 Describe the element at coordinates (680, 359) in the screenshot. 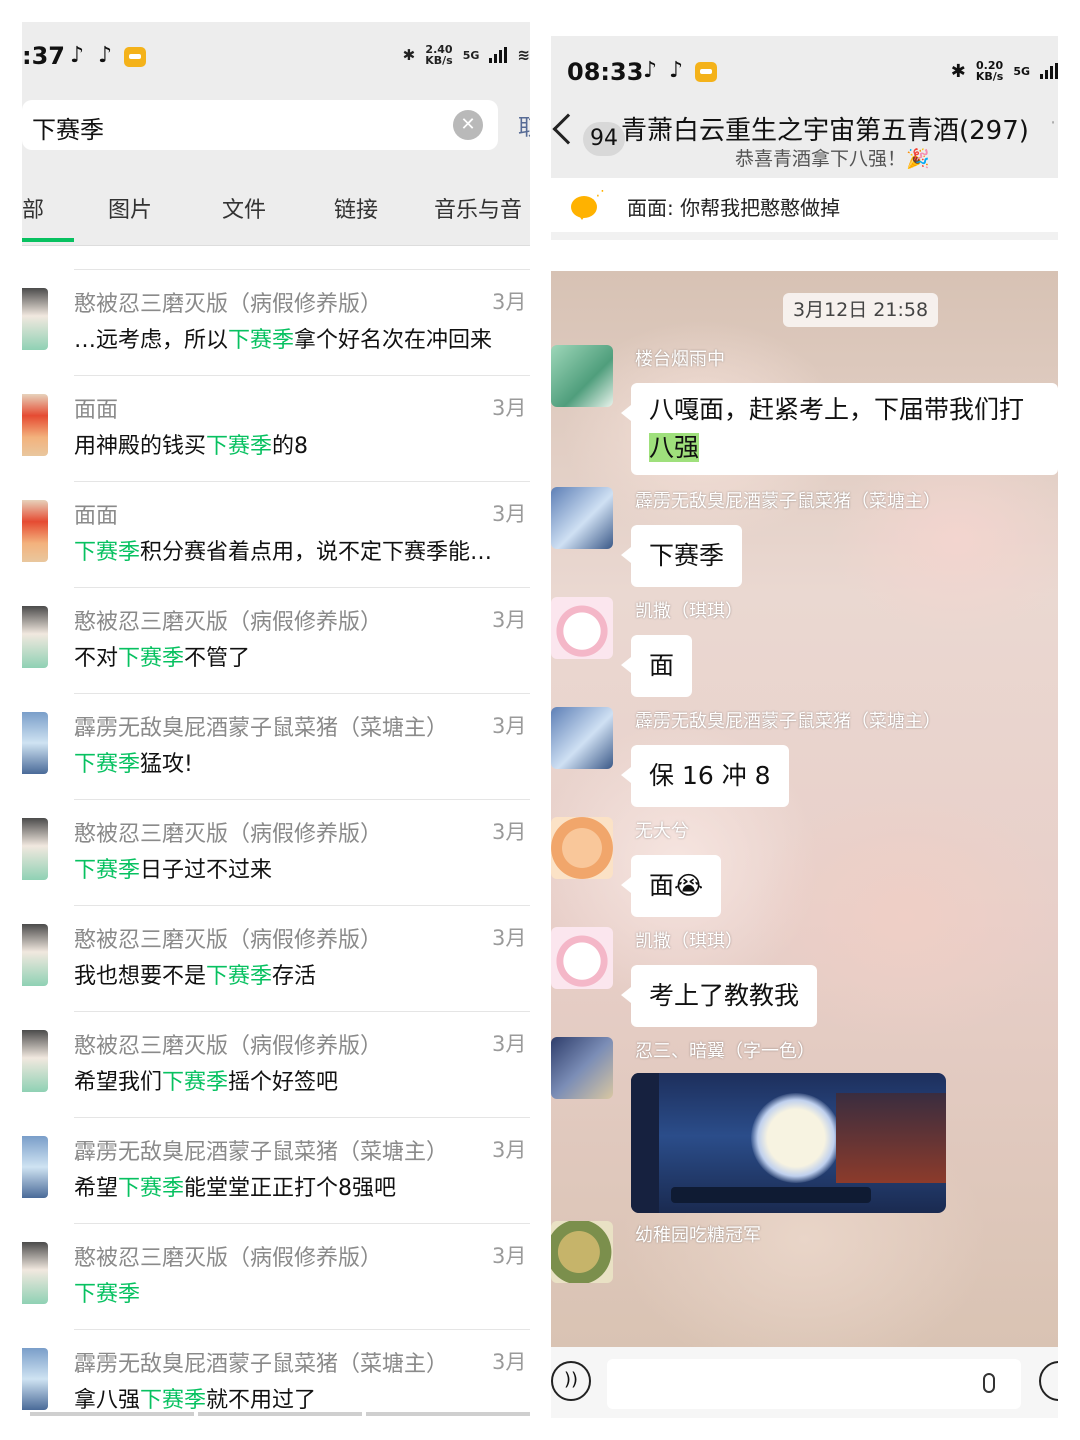

I see `sender-name: 楼台烟雨中` at that location.